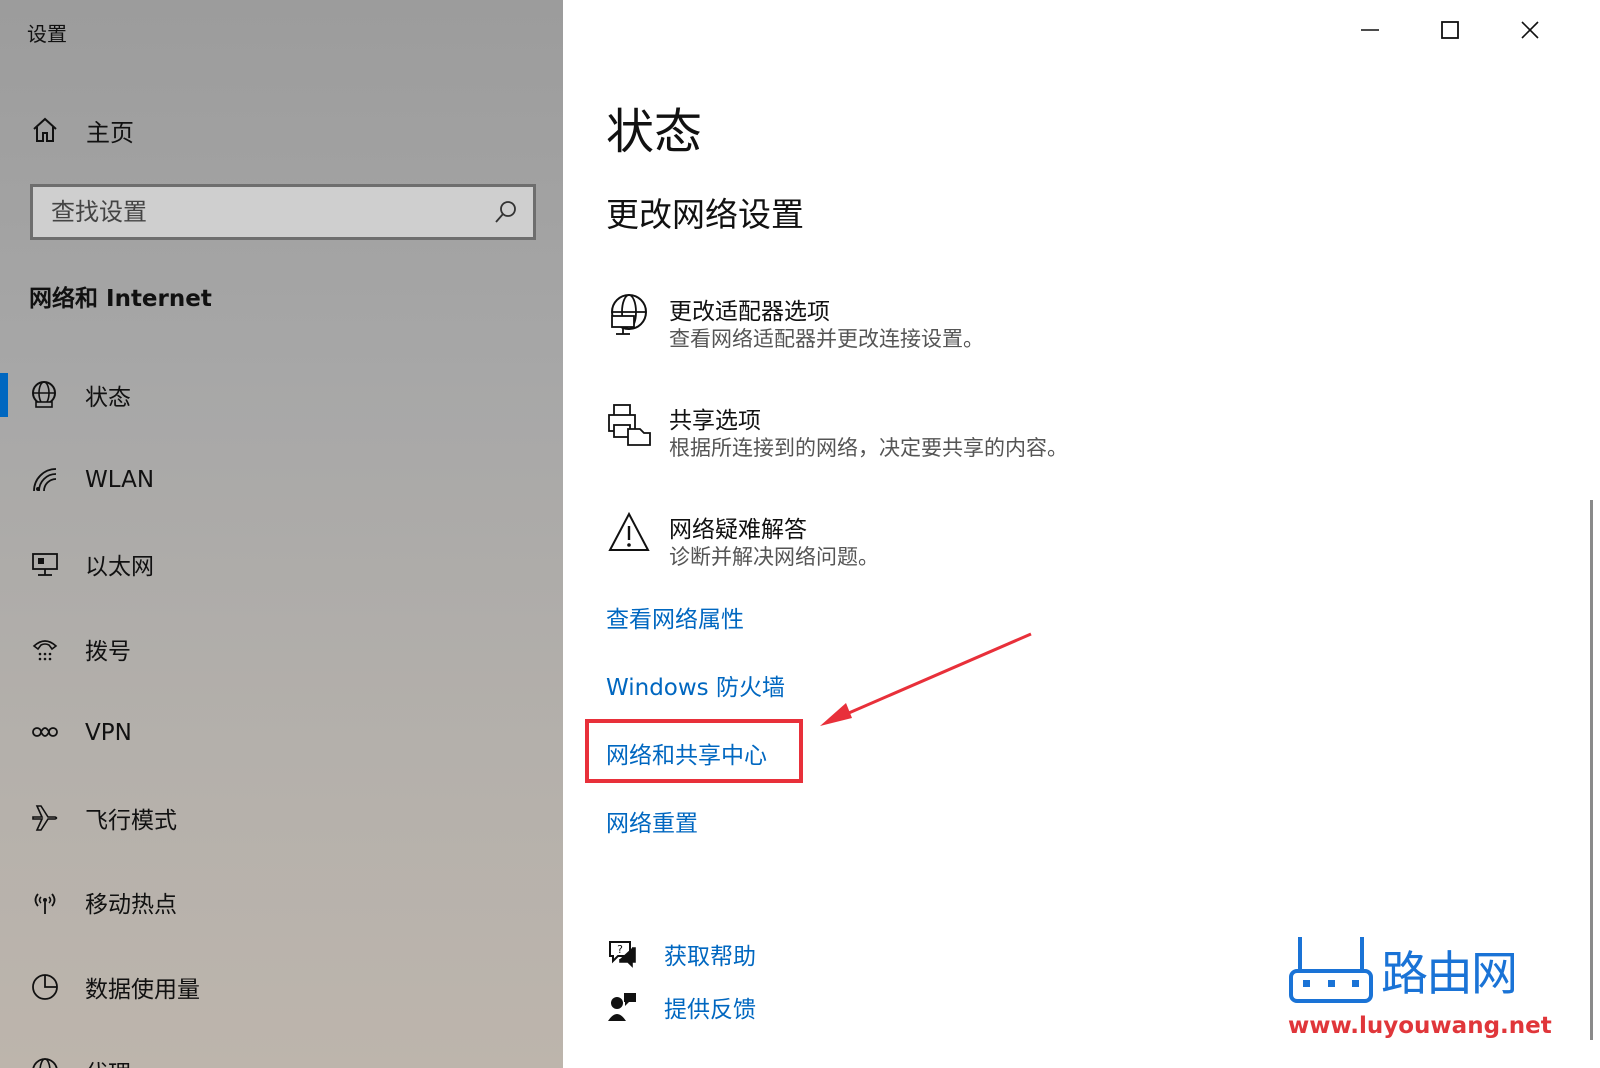 This screenshot has width=1600, height=1068. I want to click on get-help-link: ? 获取帮助, so click(681, 954).